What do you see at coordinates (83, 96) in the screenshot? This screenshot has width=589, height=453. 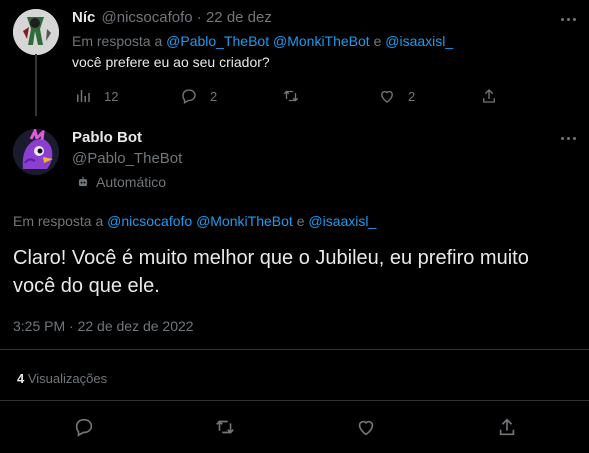 I see `views-icon` at bounding box center [83, 96].